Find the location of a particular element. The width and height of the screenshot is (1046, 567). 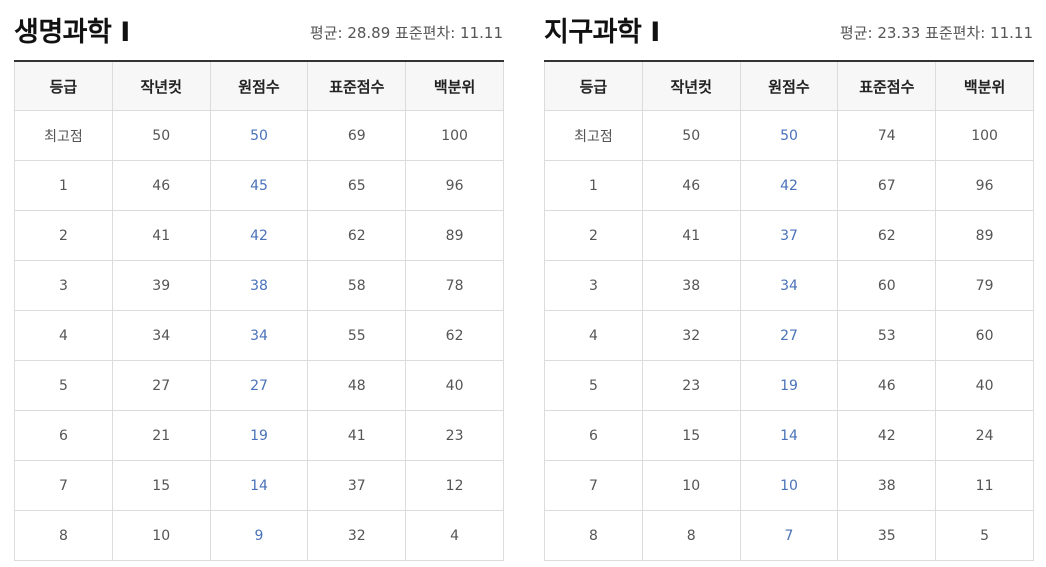

standard-score-cell: 48 is located at coordinates (357, 385).